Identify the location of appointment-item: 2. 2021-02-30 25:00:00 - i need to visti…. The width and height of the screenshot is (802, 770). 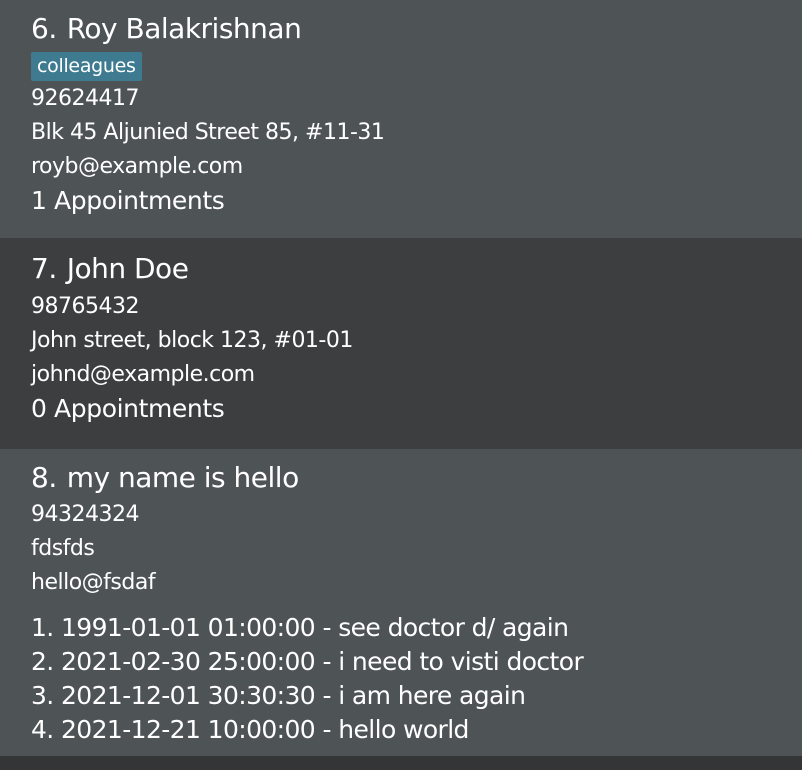
(307, 661).